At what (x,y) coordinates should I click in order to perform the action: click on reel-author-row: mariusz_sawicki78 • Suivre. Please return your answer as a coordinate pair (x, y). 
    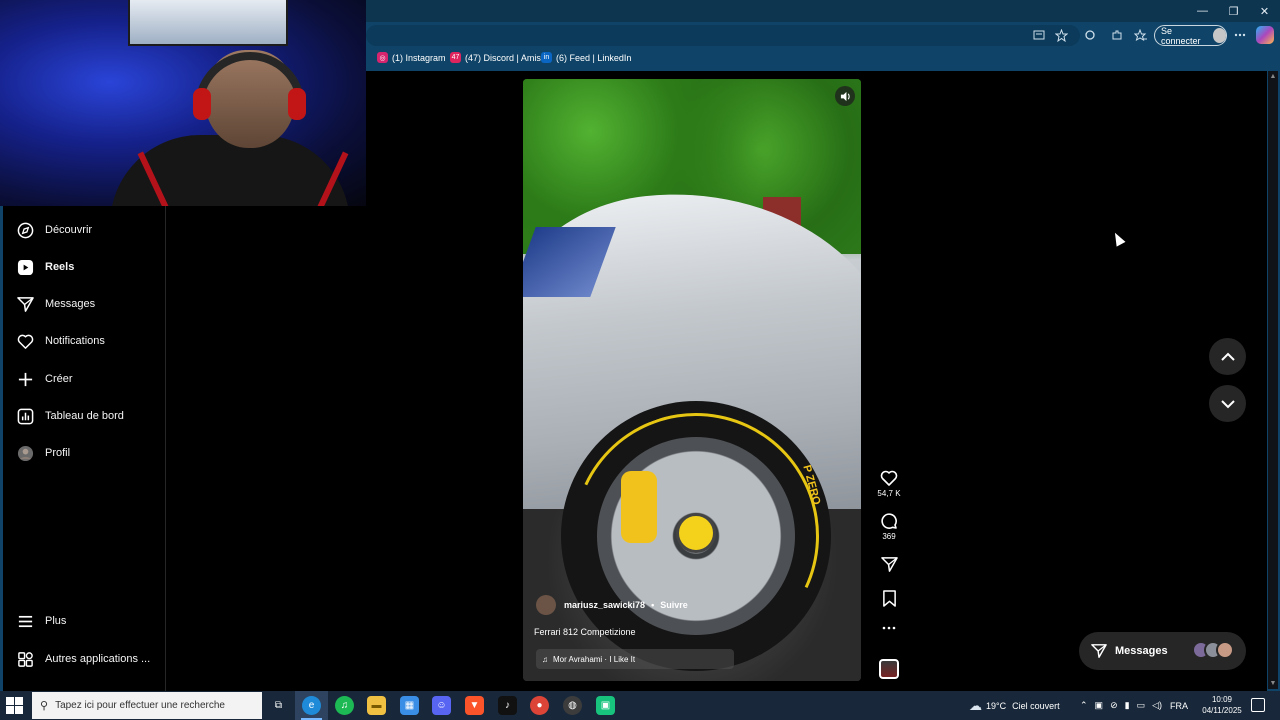
    Looking at the image, I should click on (612, 605).